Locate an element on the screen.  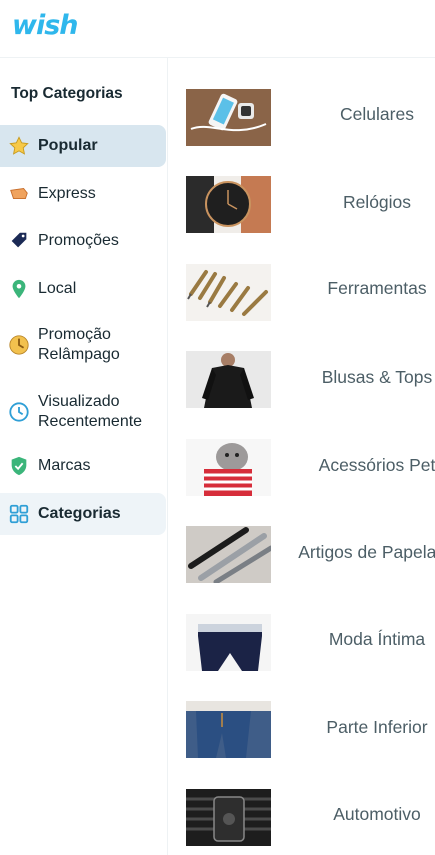
category-label: Relógios is located at coordinates (377, 202).